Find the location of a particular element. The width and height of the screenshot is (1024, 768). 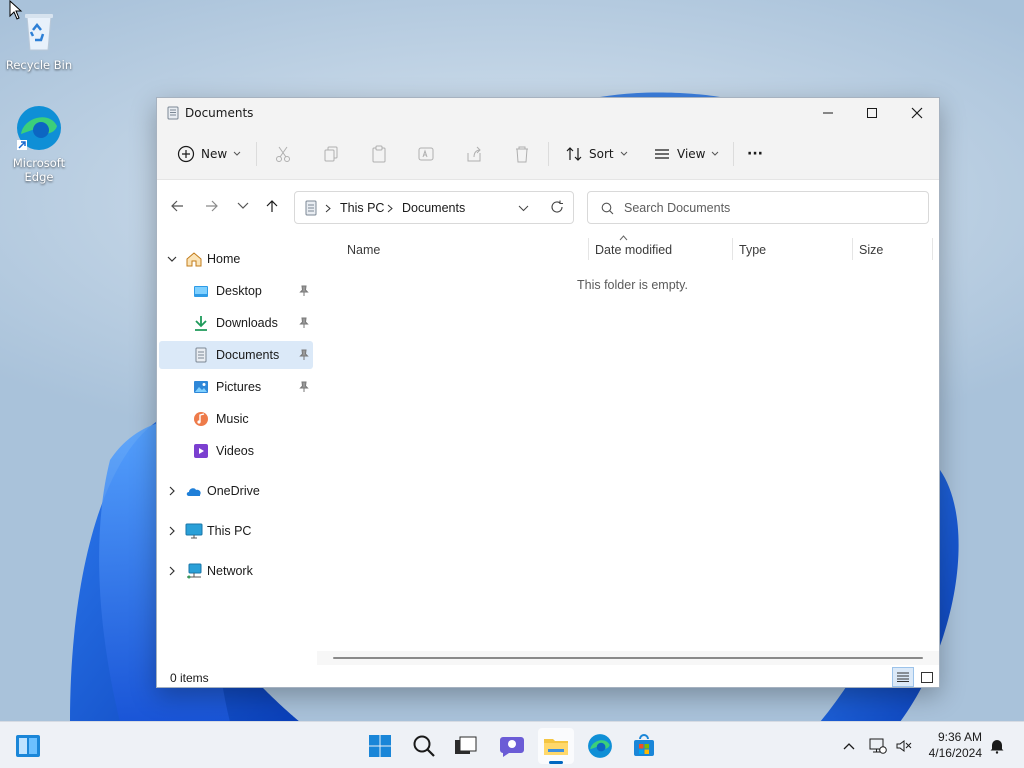

recycle-bin-icon is located at coordinates (39, 32).